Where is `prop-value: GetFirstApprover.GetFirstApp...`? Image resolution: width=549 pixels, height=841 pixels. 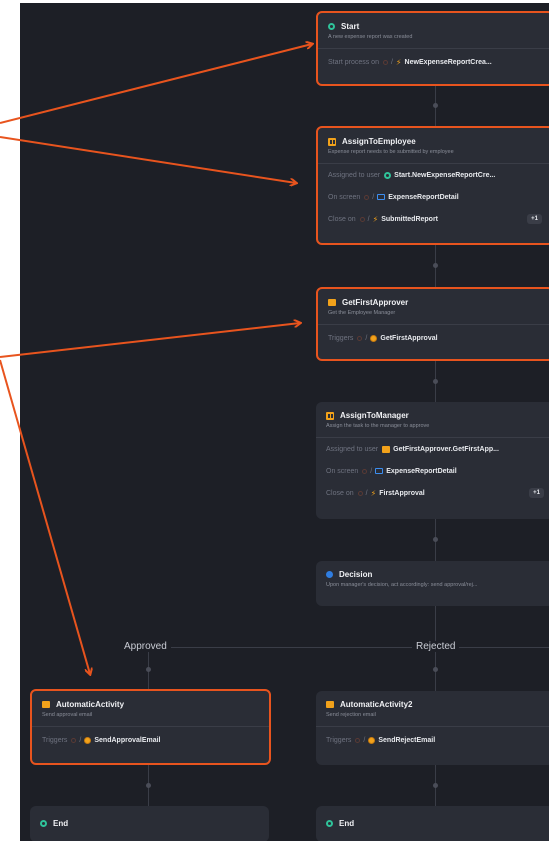 prop-value: GetFirstApprover.GetFirstApp... is located at coordinates (446, 449).